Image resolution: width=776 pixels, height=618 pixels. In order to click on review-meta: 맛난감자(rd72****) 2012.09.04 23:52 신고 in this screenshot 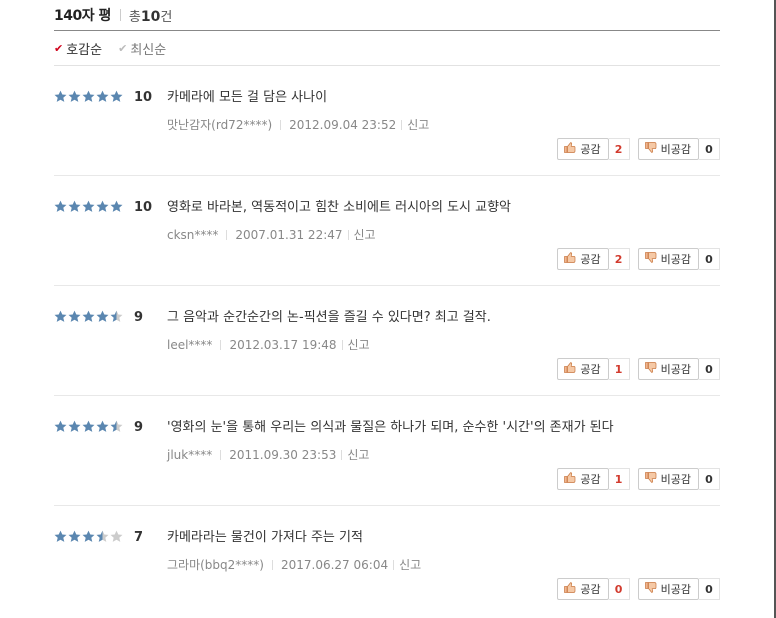, I will do `click(298, 125)`.